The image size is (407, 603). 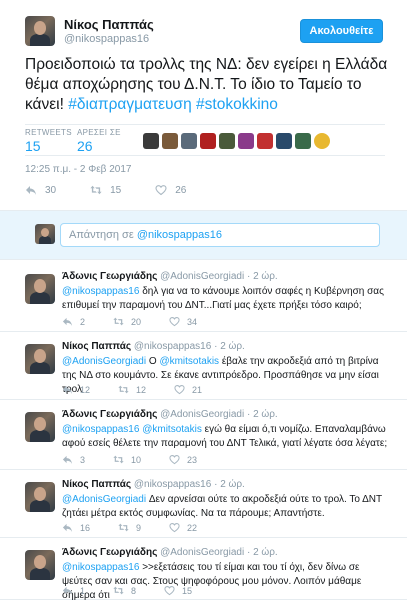 What do you see at coordinates (33, 146) in the screenshot?
I see `retweets-value: 15` at bounding box center [33, 146].